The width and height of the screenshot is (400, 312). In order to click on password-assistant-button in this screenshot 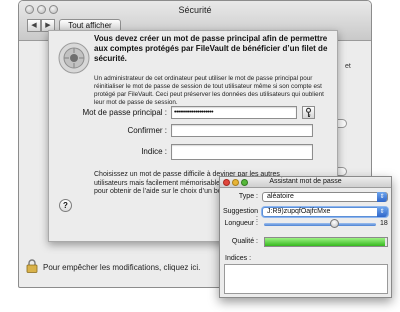, I will do `click(308, 112)`.